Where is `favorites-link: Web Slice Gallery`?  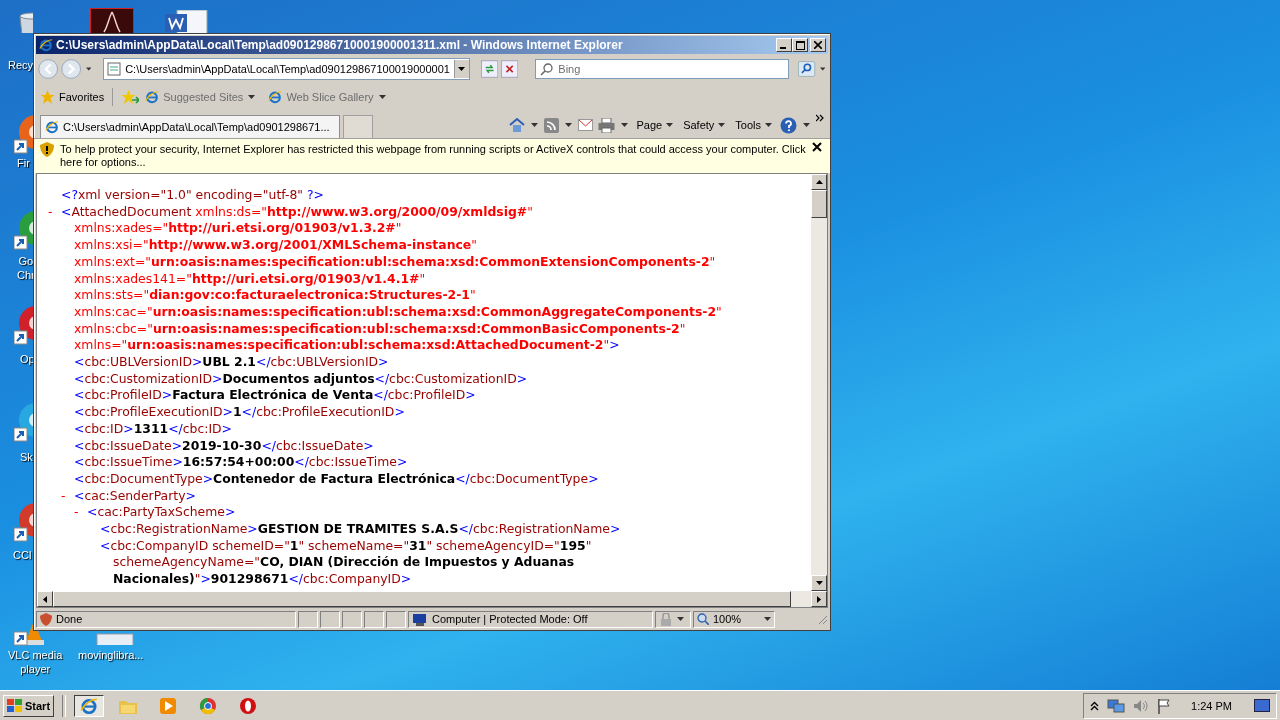
favorites-link: Web Slice Gallery is located at coordinates (327, 97).